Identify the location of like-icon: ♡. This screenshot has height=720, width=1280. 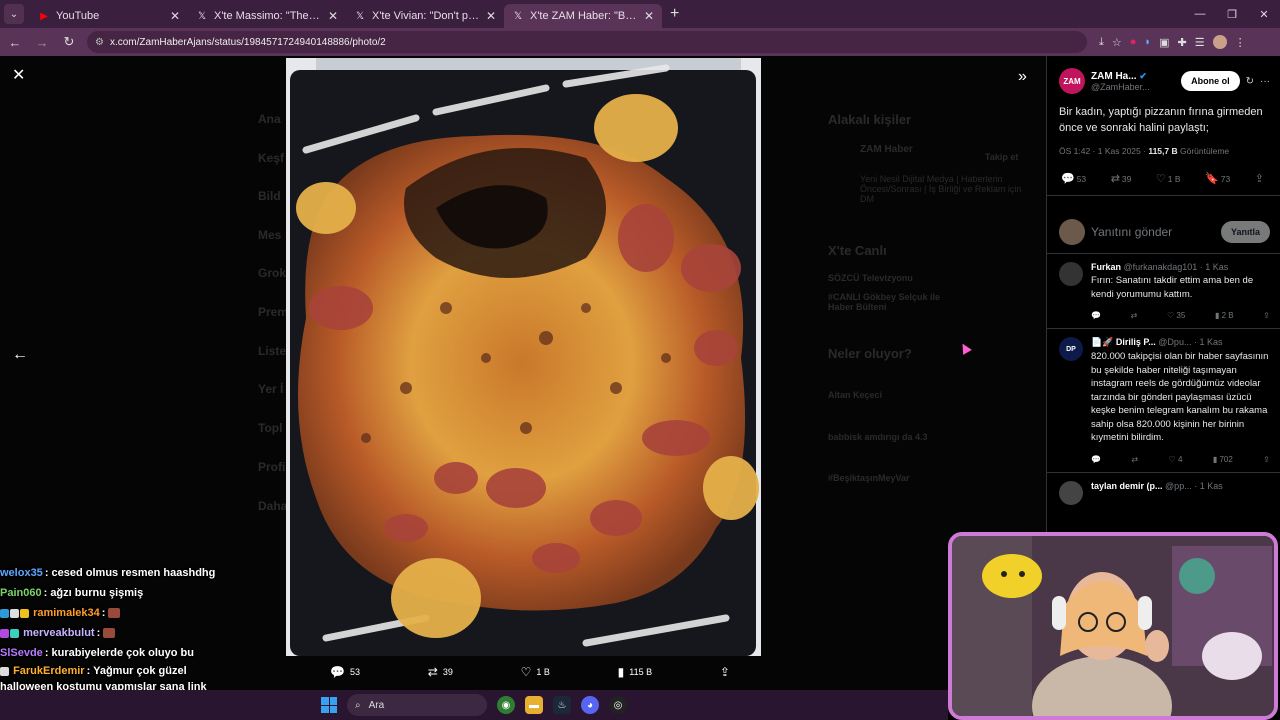
(526, 672).